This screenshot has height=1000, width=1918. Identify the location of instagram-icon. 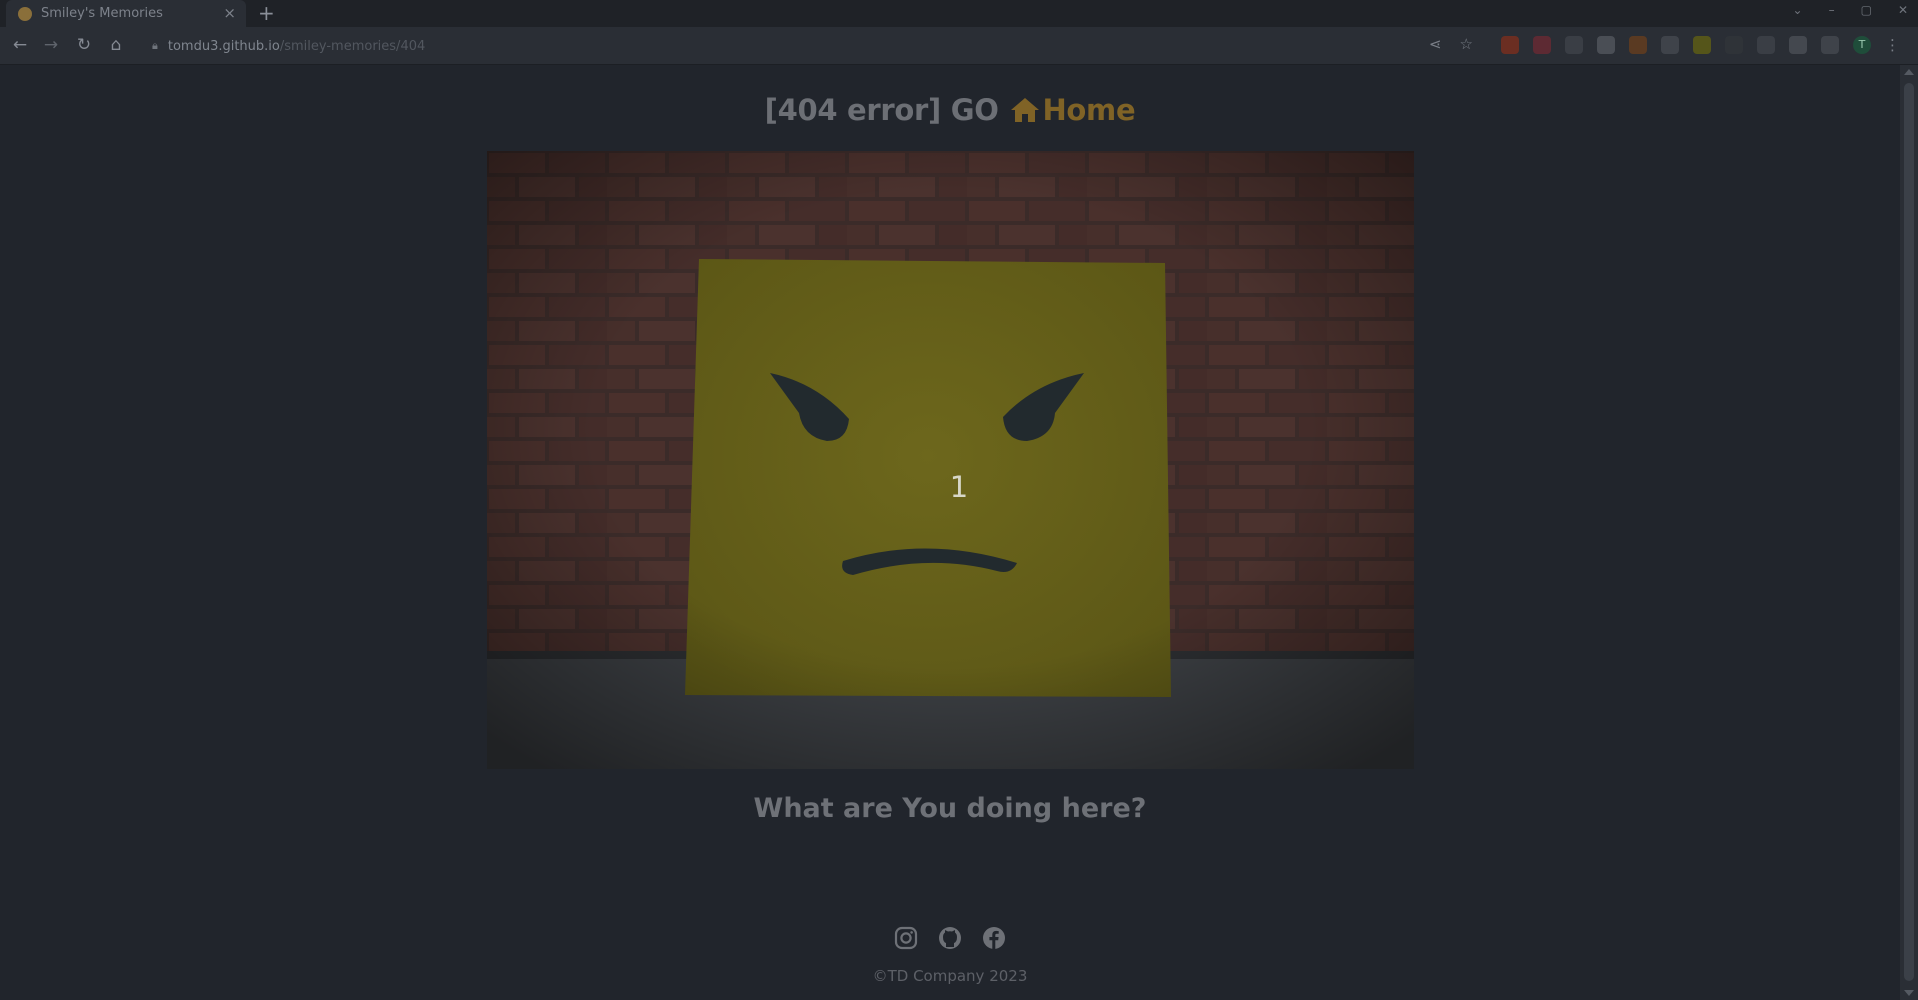
(906, 938).